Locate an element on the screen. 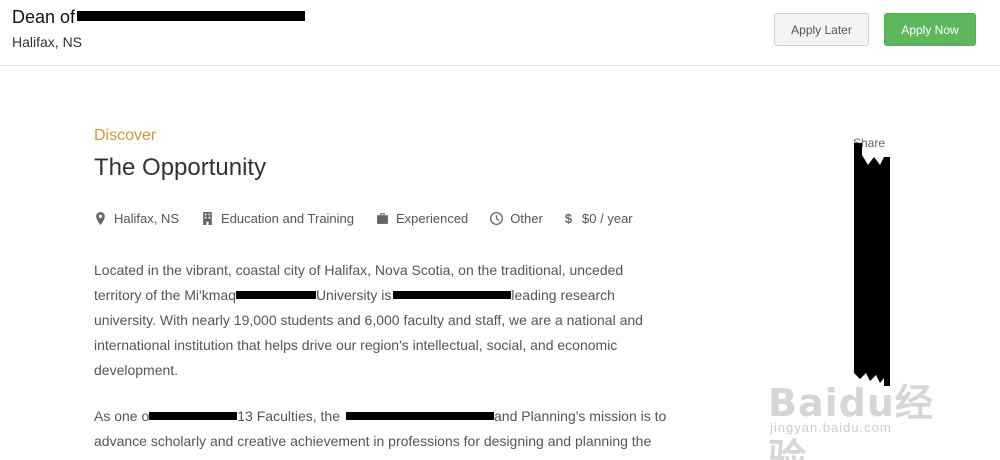 This screenshot has width=1000, height=460. meta-salary: $ $0 / year is located at coordinates (599, 218).